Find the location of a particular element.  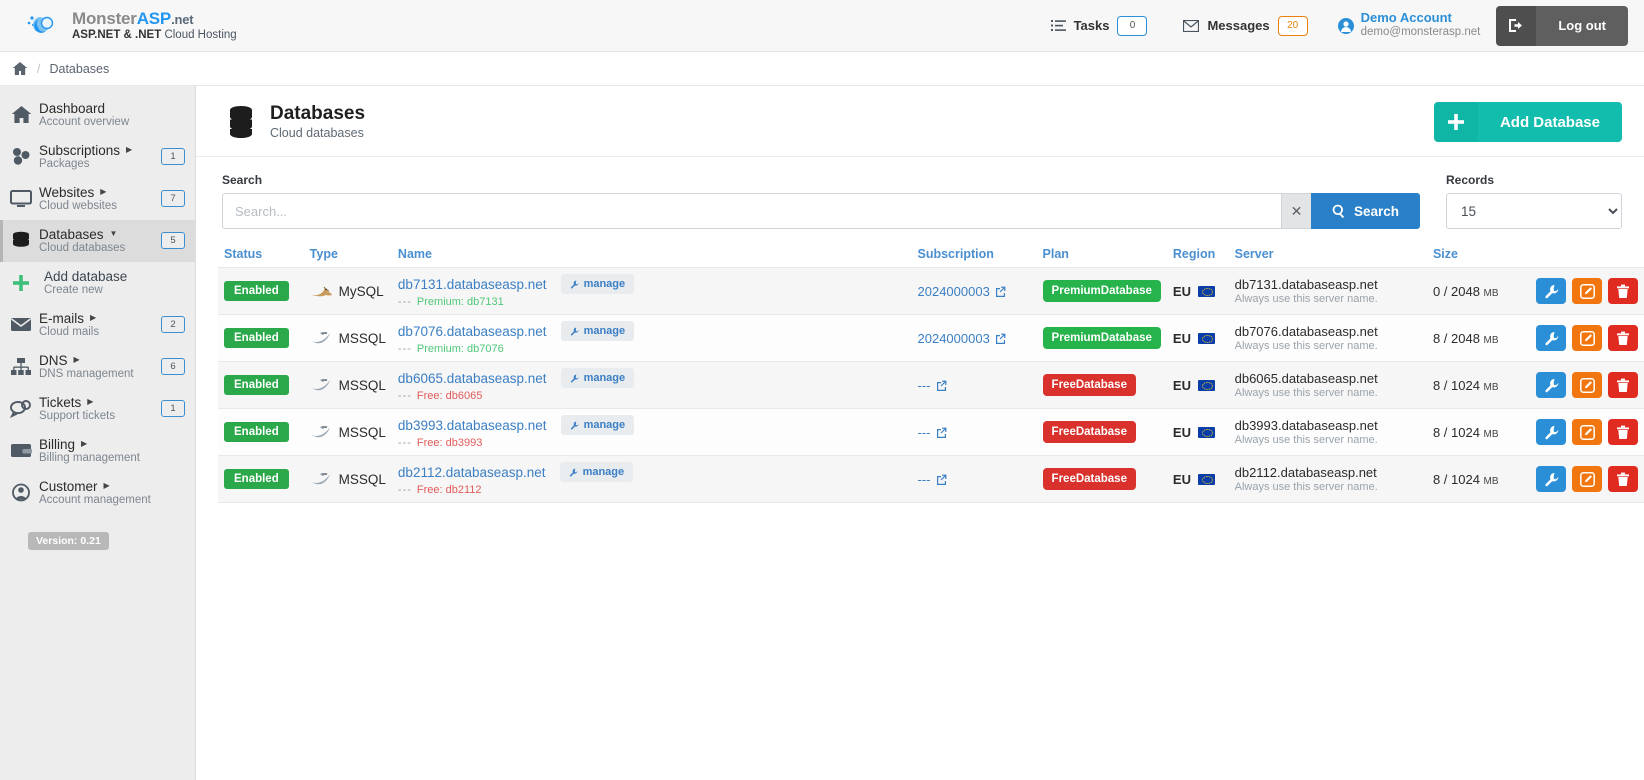

brand-name-prefix: Monster is located at coordinates (104, 19).